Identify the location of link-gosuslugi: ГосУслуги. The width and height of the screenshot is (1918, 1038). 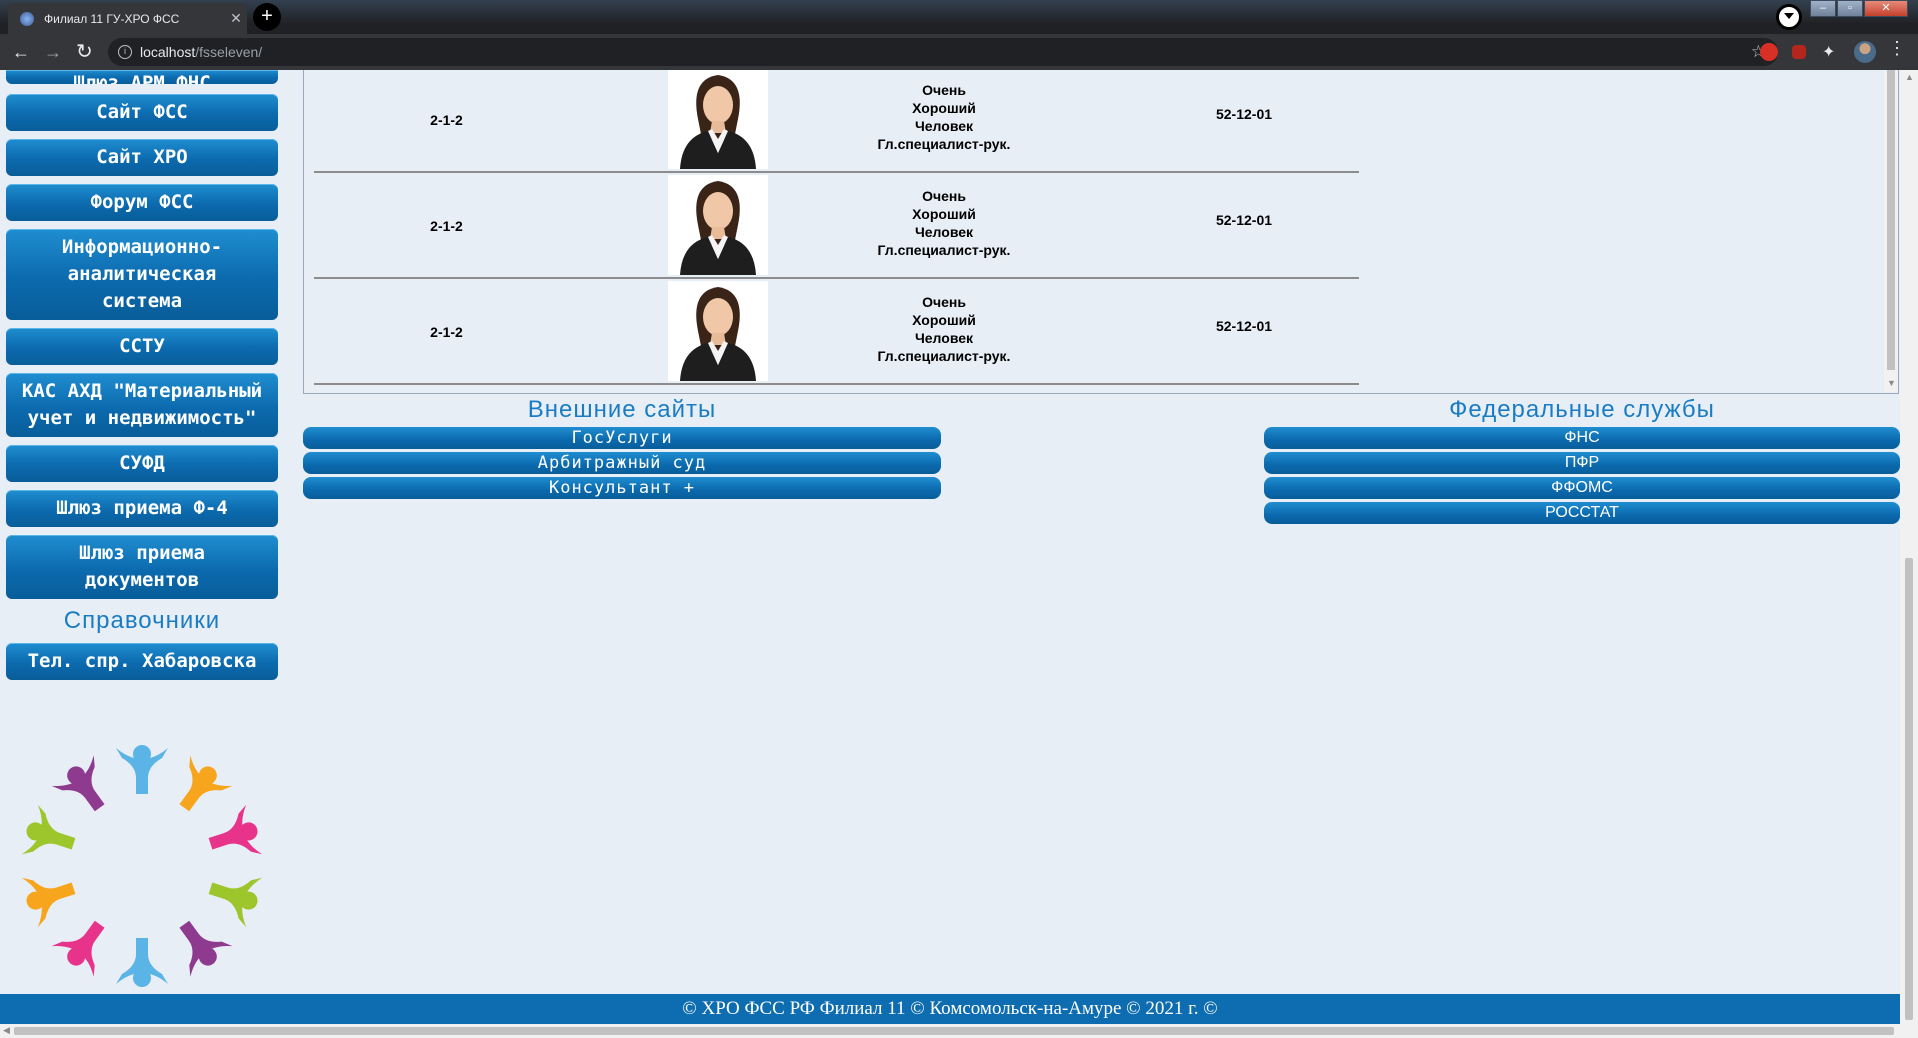
(622, 438).